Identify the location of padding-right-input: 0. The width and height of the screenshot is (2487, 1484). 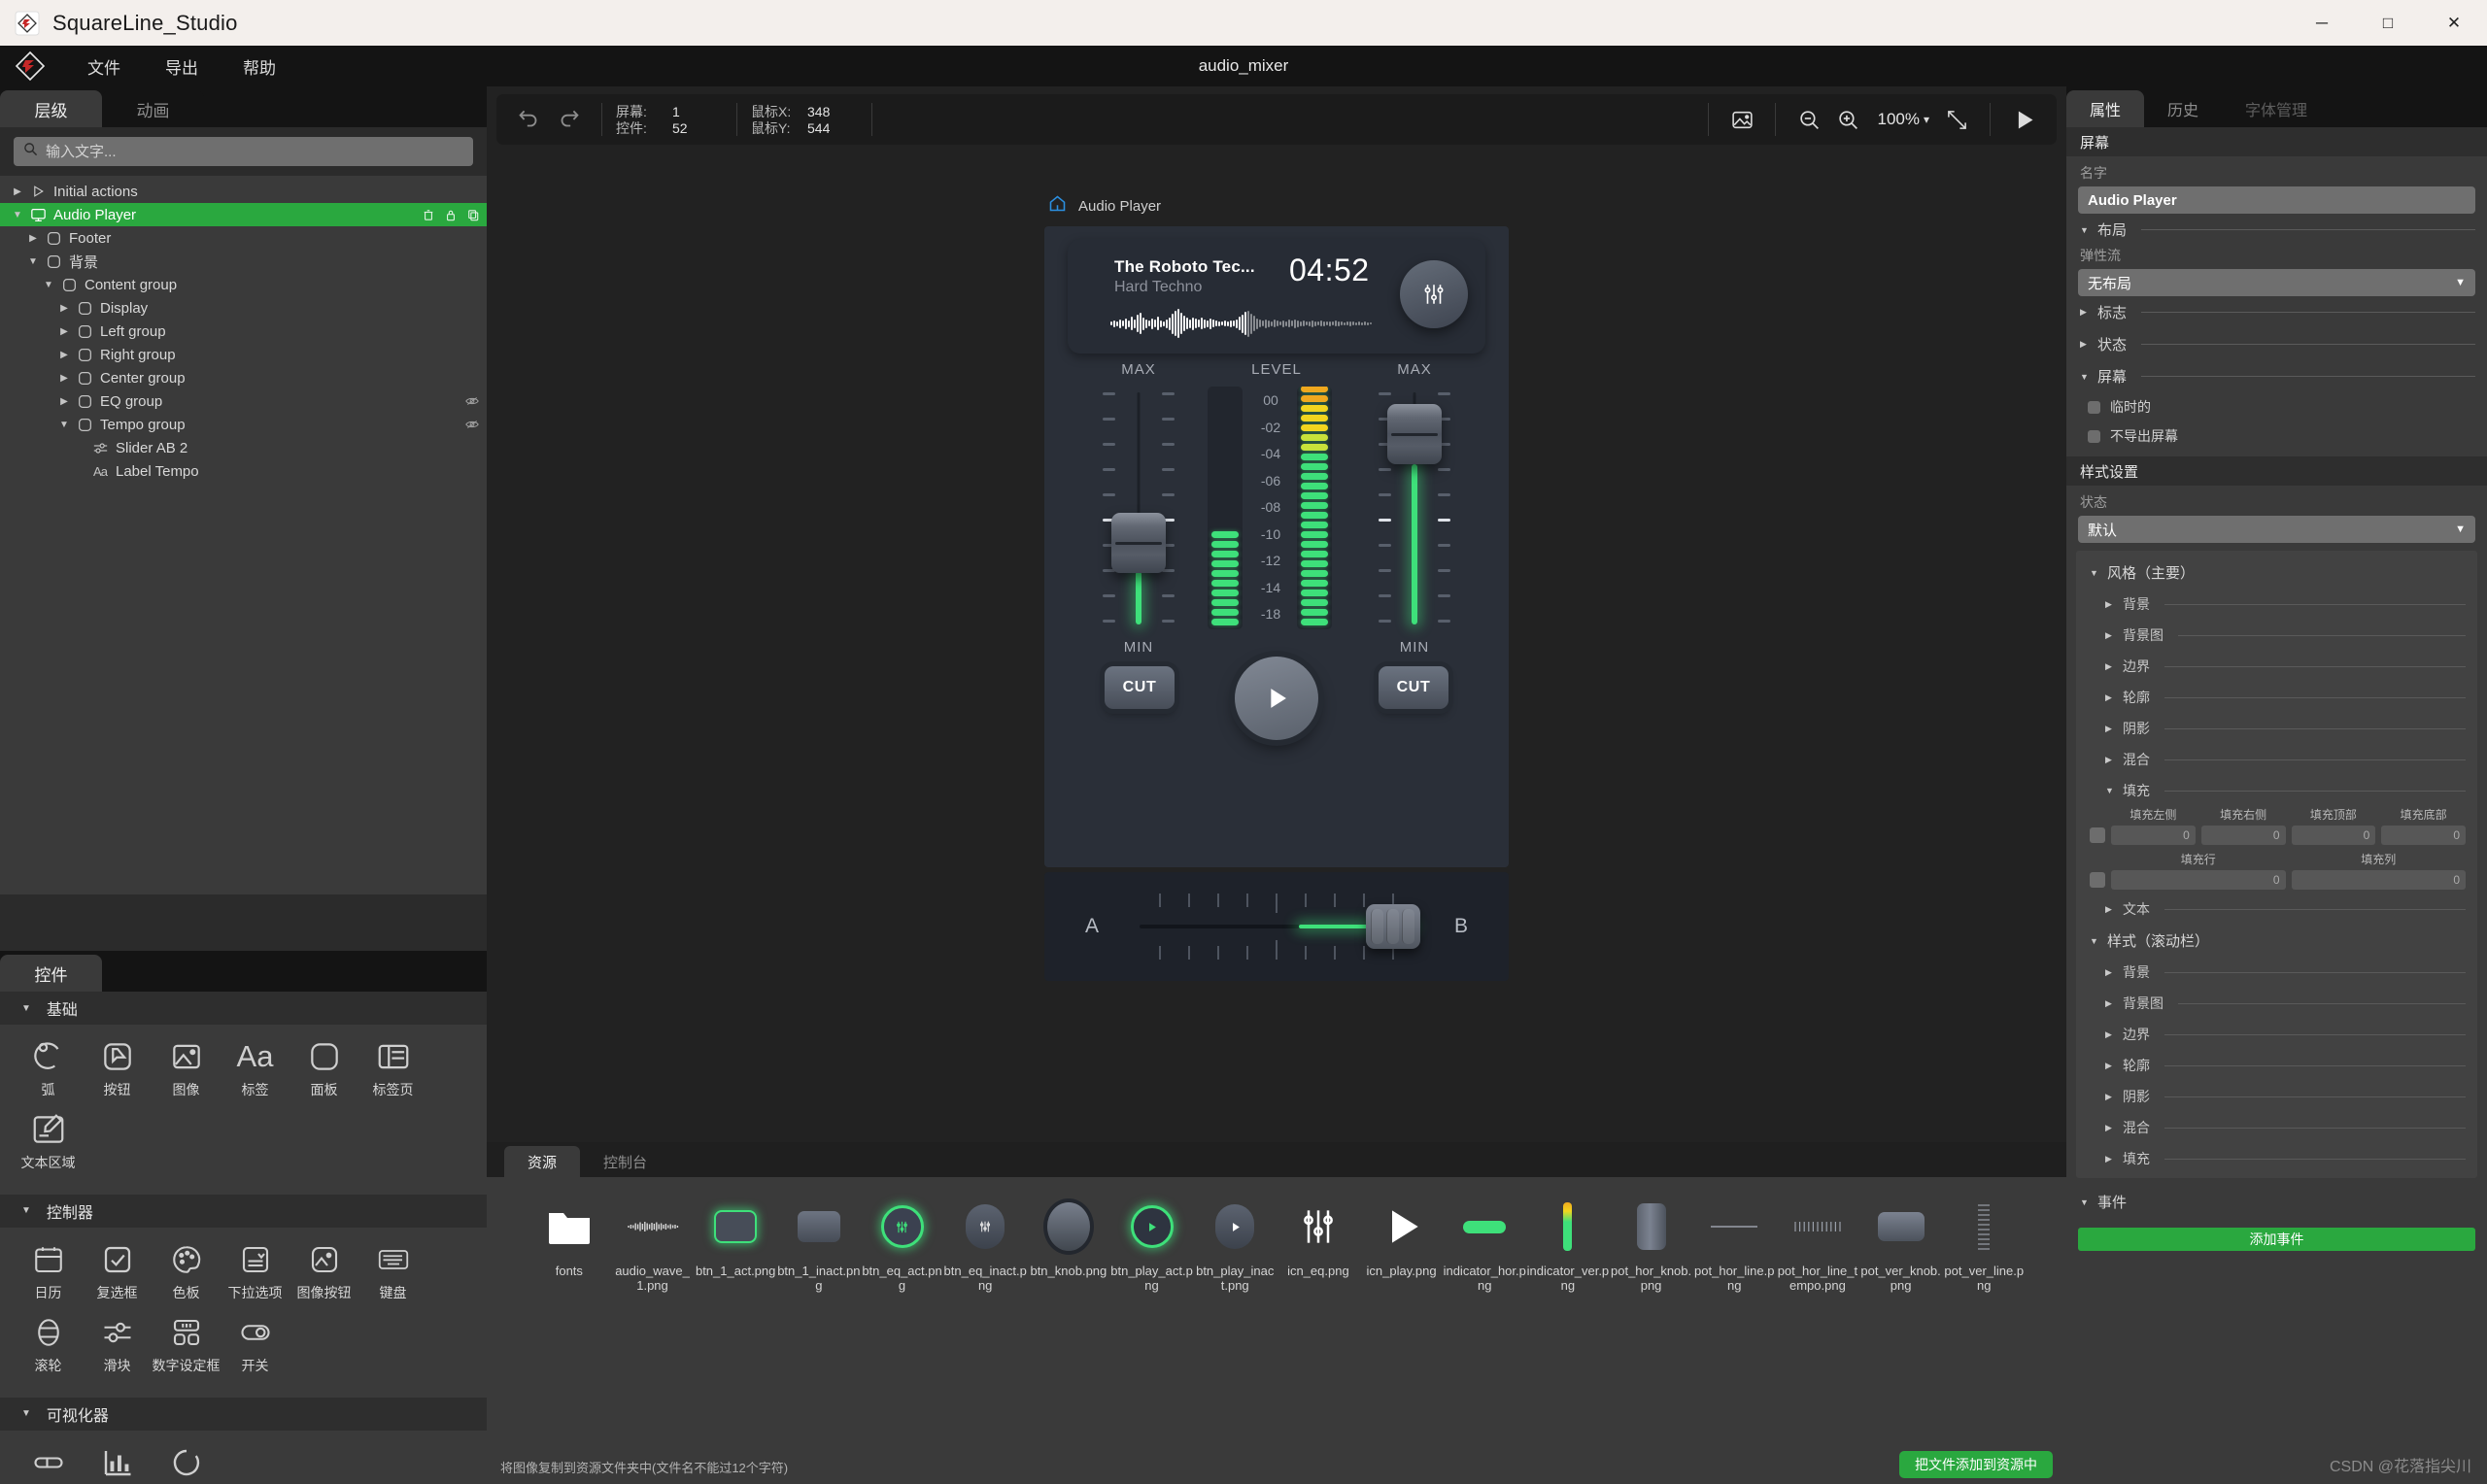
(2243, 835).